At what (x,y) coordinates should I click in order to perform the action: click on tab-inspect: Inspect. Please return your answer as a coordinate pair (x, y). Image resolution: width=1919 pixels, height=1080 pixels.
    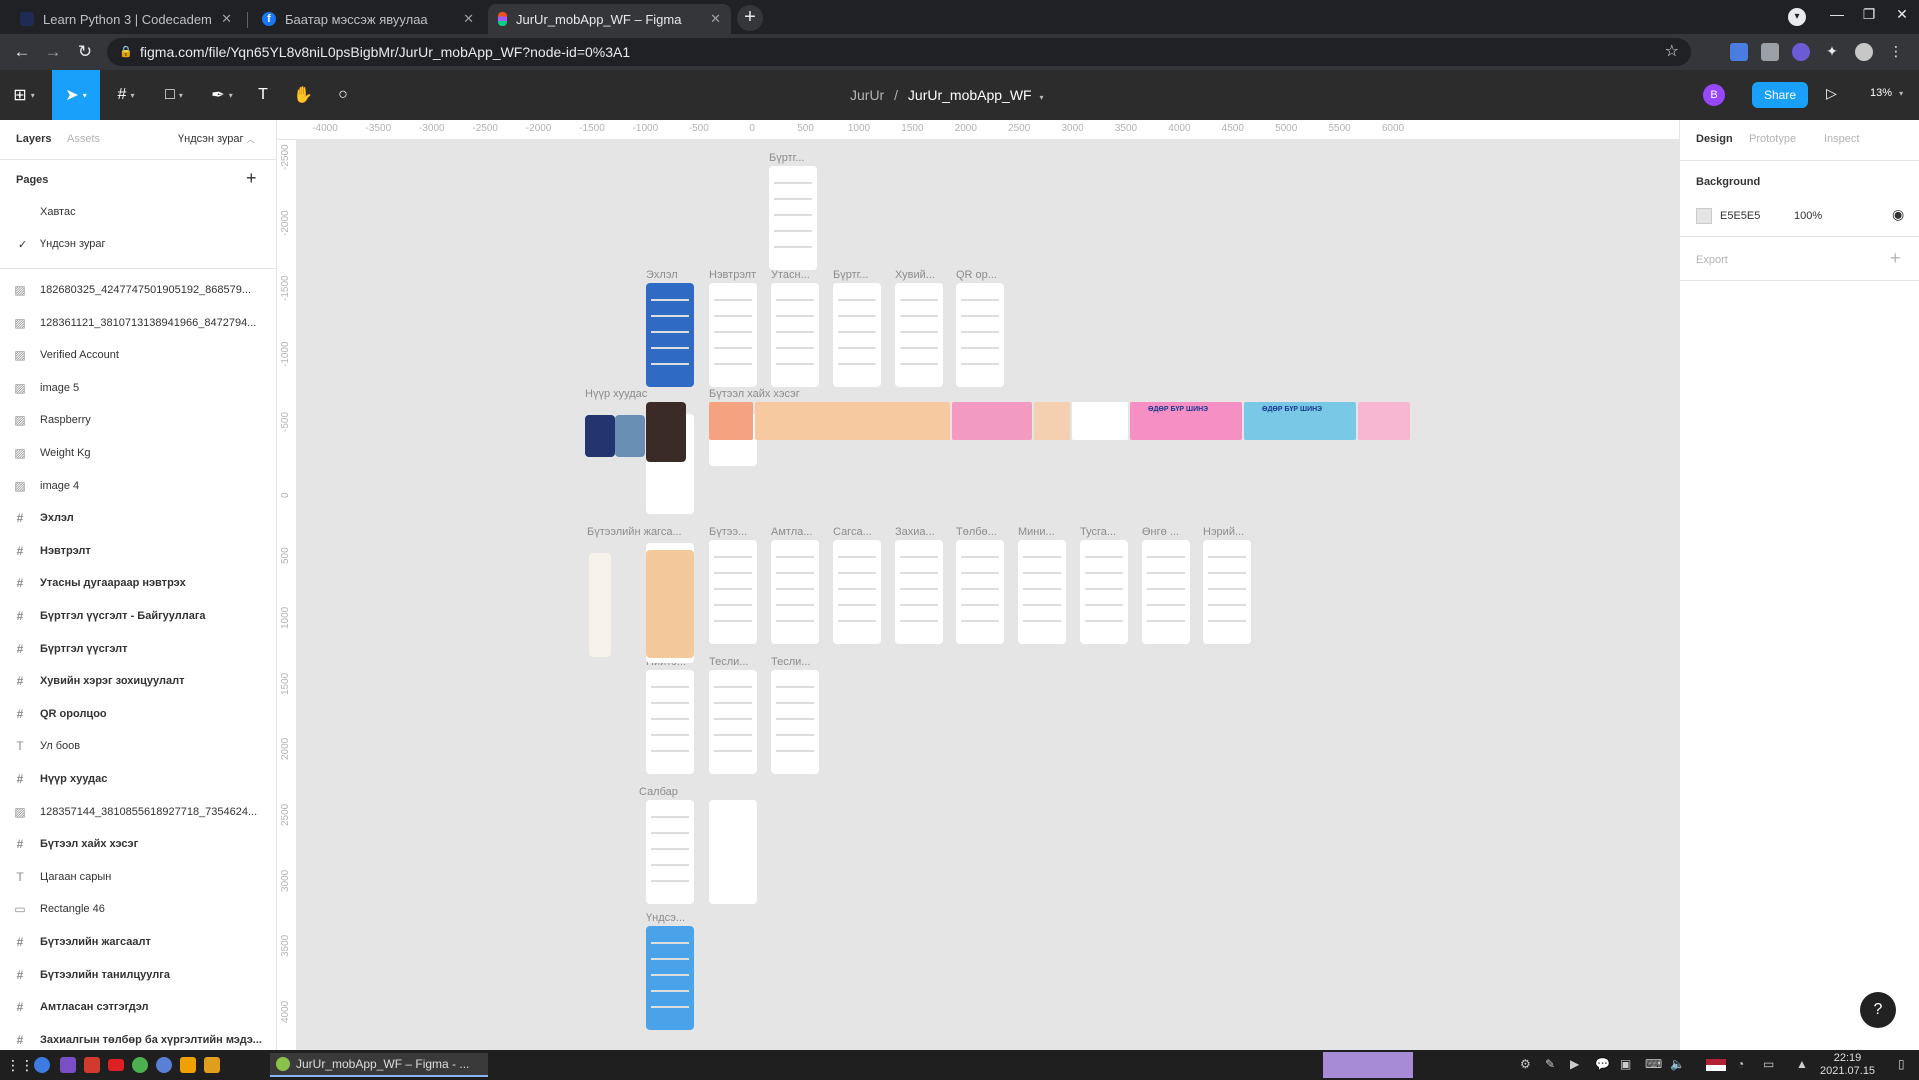
    Looking at the image, I should click on (1841, 139).